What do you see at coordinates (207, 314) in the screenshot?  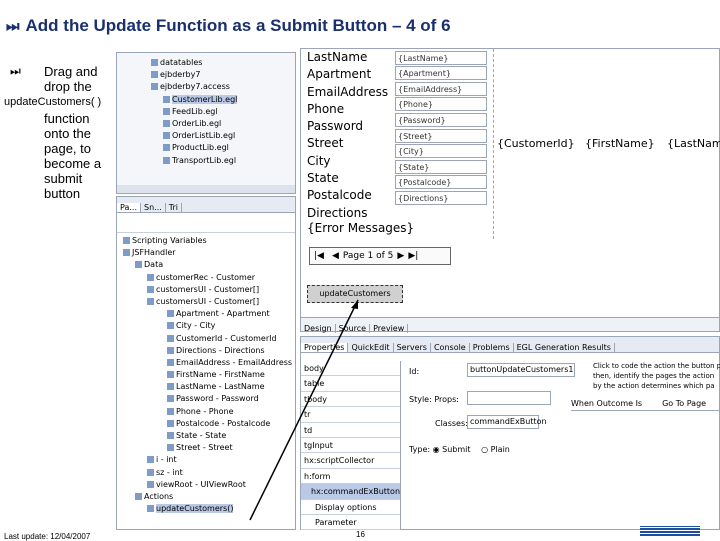 I see `tree-item: Apartment - Apartment` at bounding box center [207, 314].